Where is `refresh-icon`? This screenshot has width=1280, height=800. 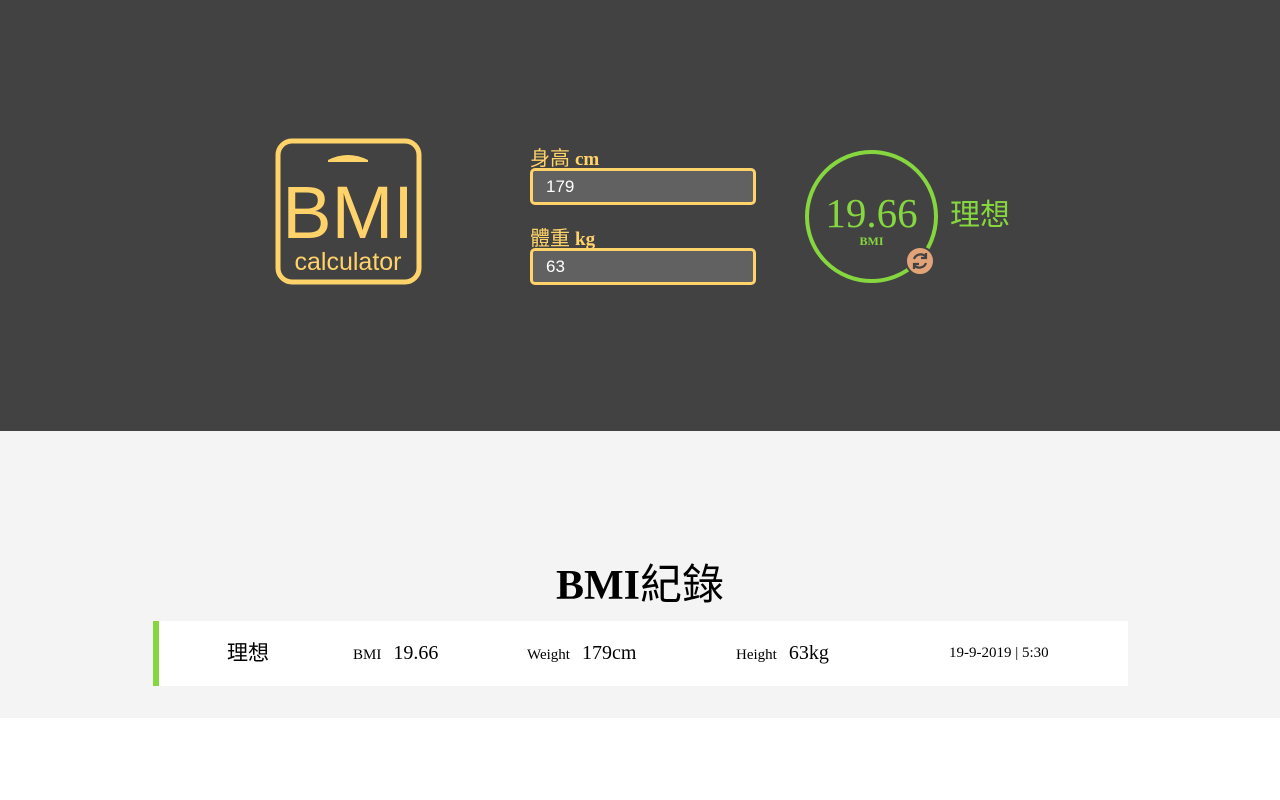 refresh-icon is located at coordinates (920, 261).